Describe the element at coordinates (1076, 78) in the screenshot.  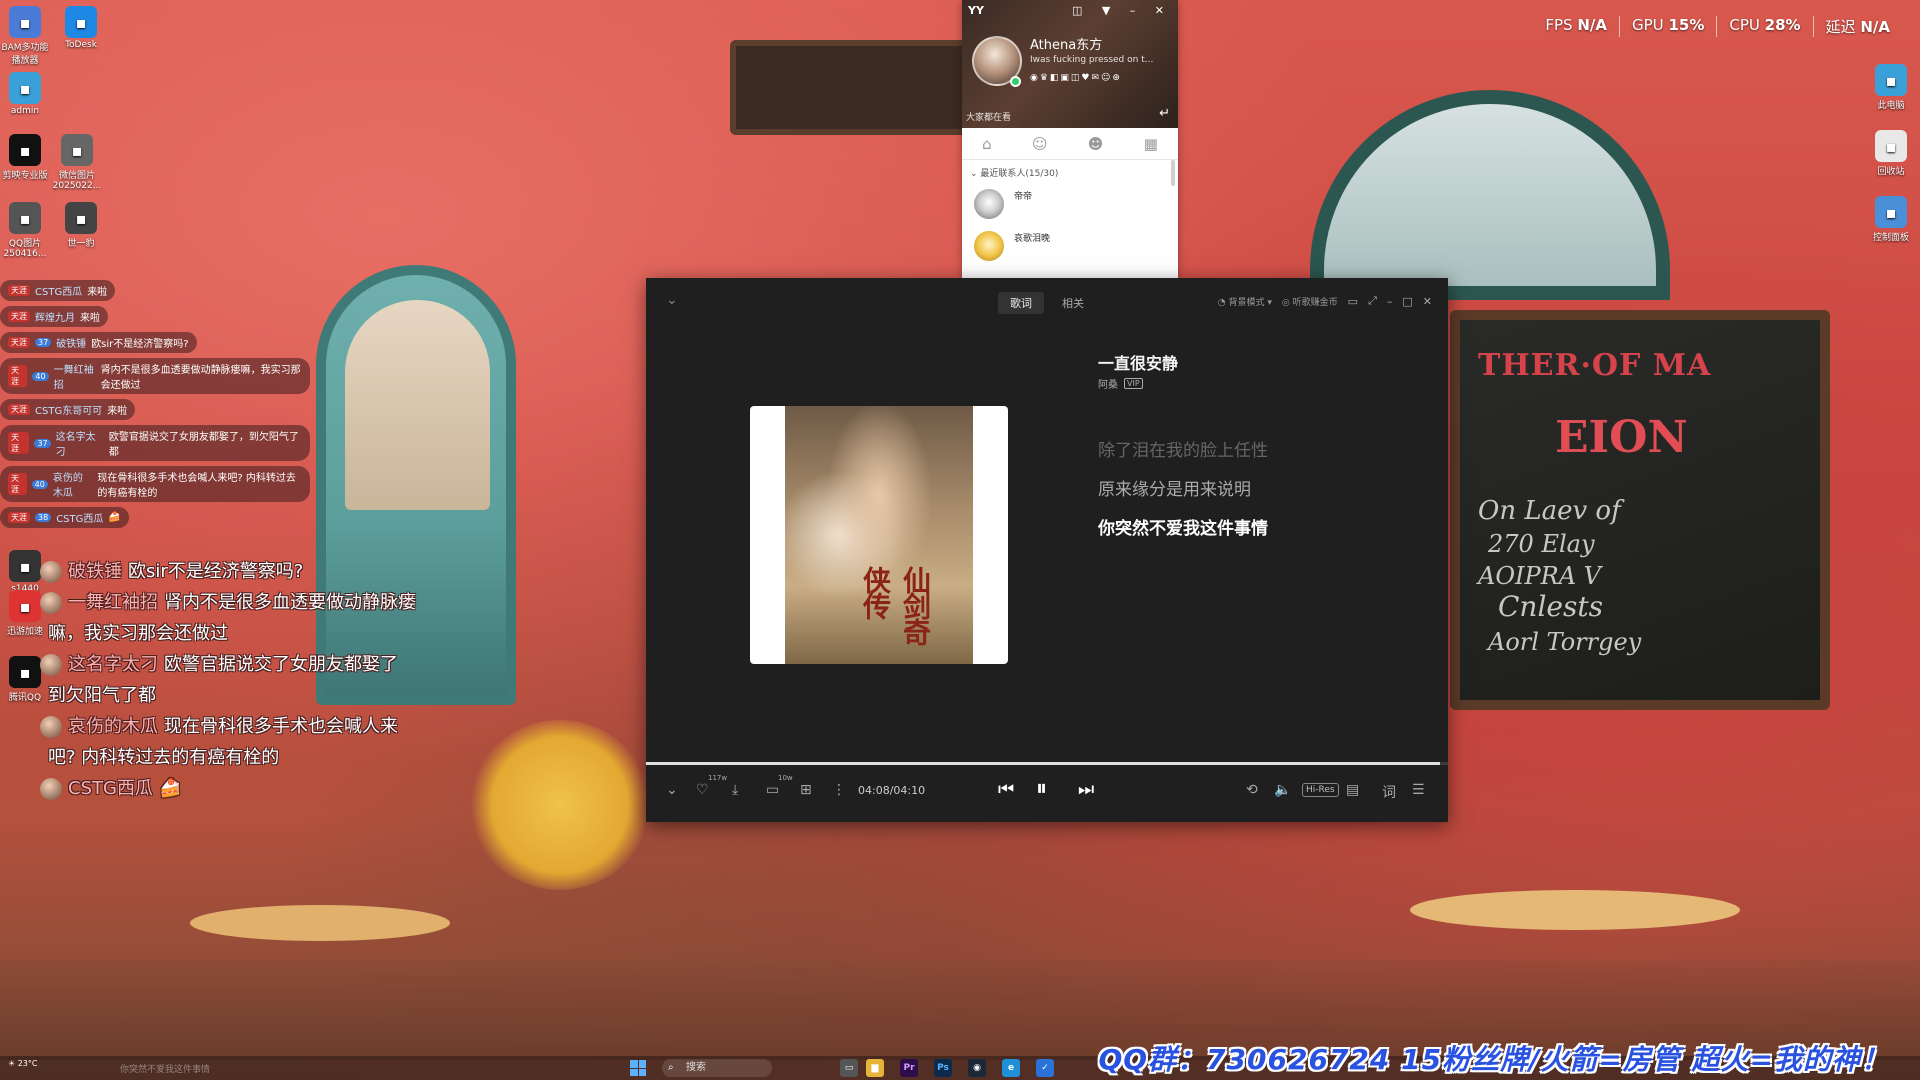
I see `qq-status-icons: ◉♛◧▣◫♥✉☺⊕` at that location.